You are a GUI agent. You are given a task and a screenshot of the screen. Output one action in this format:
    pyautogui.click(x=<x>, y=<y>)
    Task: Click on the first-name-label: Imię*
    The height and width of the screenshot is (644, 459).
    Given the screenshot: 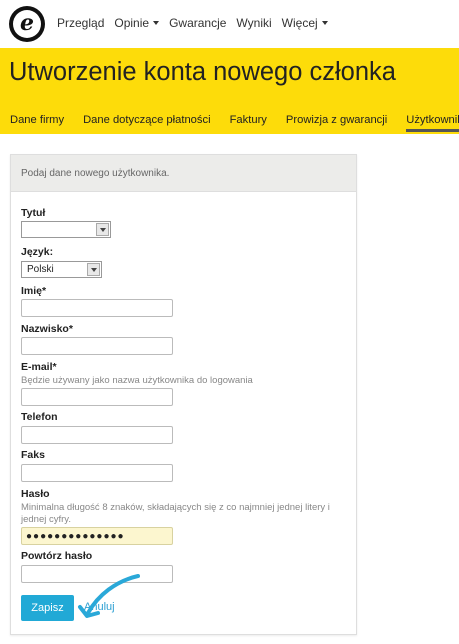 What is the action you would take?
    pyautogui.click(x=34, y=291)
    